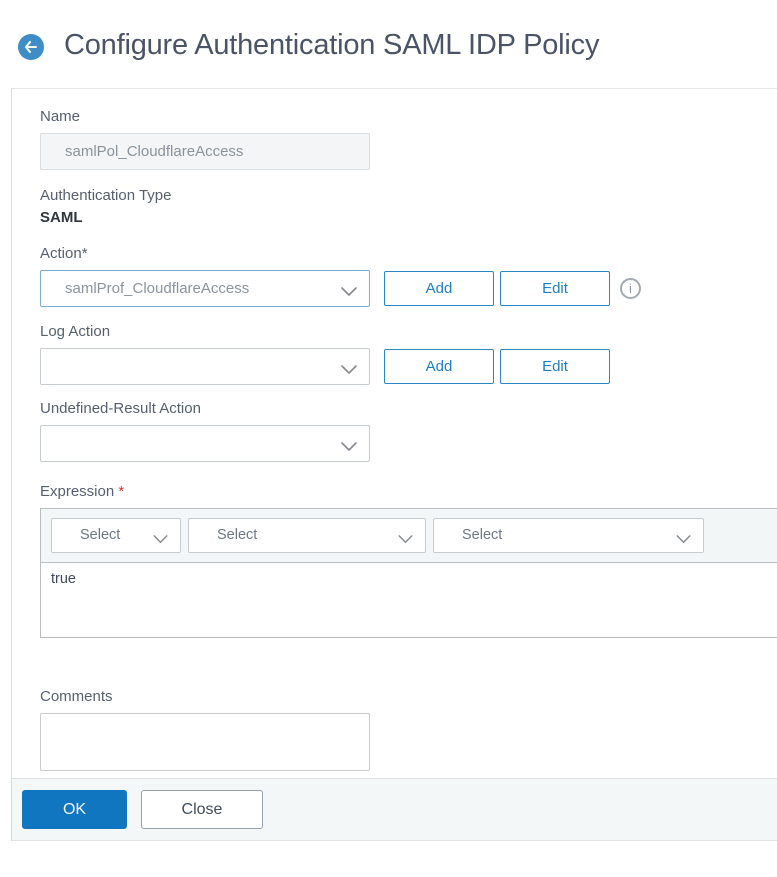 The image size is (777, 877). What do you see at coordinates (76, 696) in the screenshot?
I see `comments-label: Comments` at bounding box center [76, 696].